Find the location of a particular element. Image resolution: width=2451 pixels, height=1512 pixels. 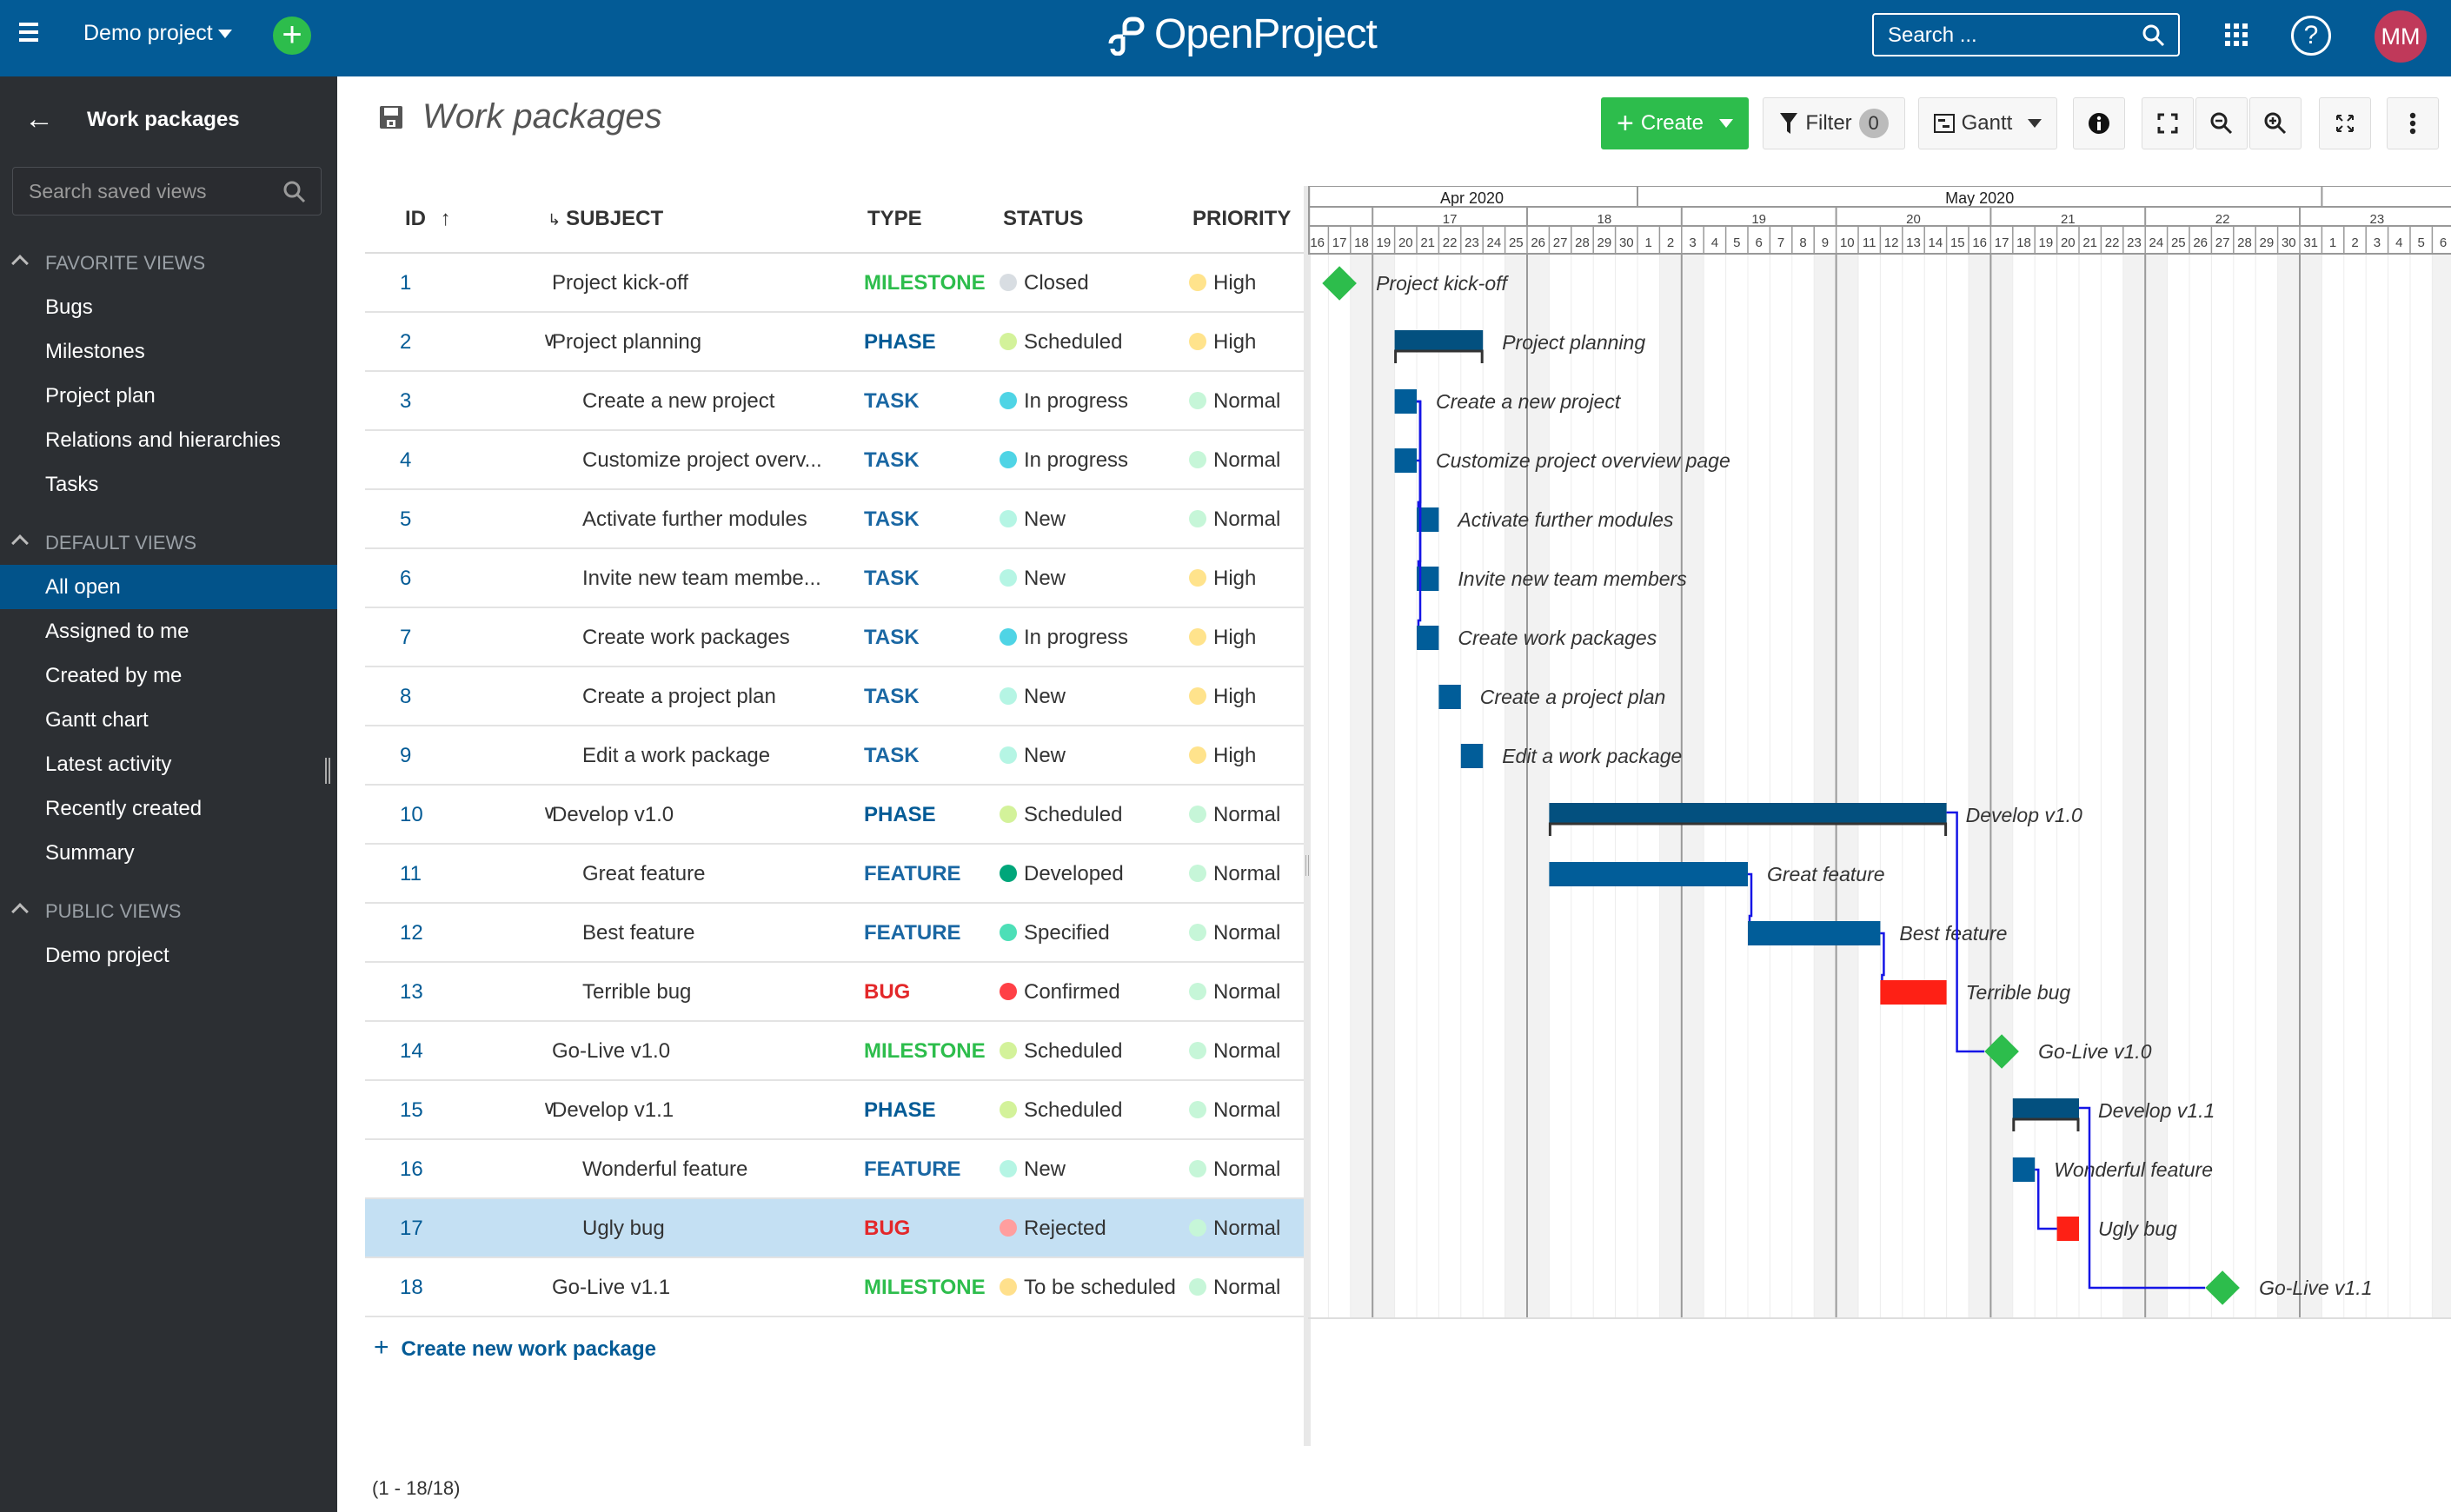

cell-subject: Wonderful feature is located at coordinates (664, 1169).